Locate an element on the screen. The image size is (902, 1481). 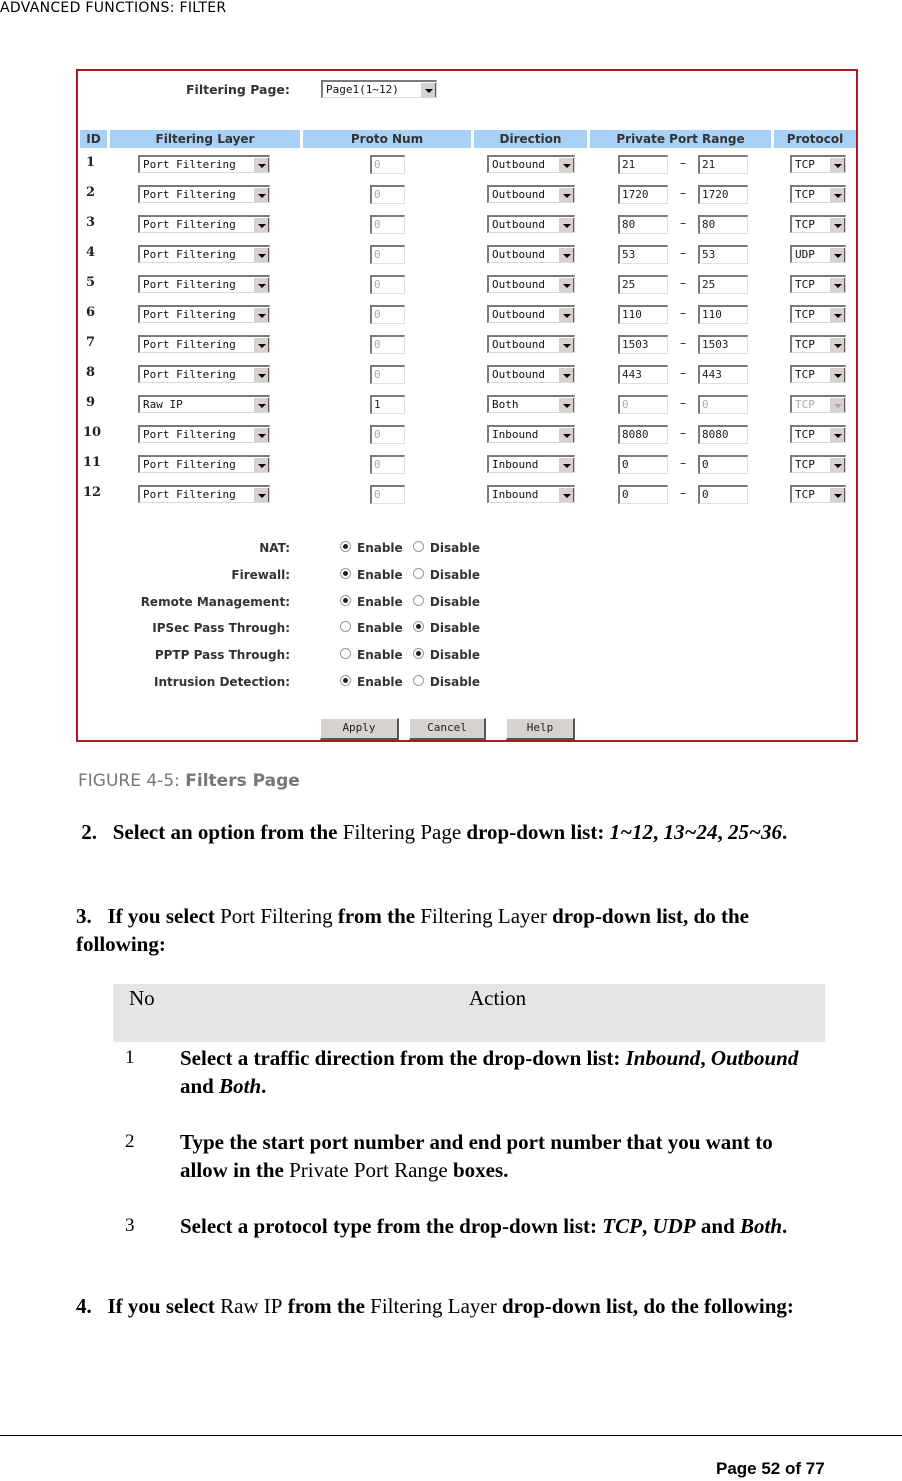
port-start-input: 110 is located at coordinates (643, 314).